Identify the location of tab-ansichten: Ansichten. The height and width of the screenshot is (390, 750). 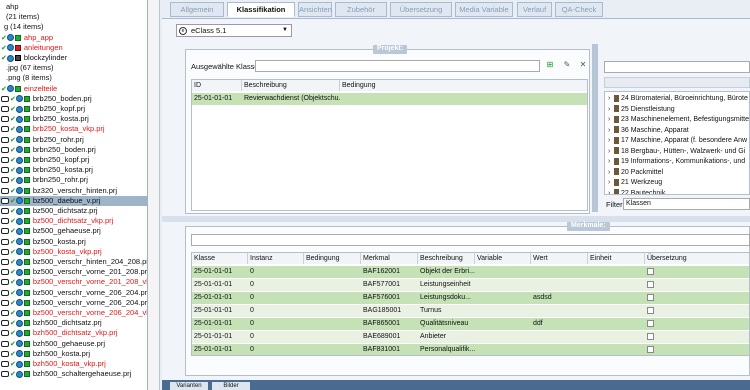
(315, 9).